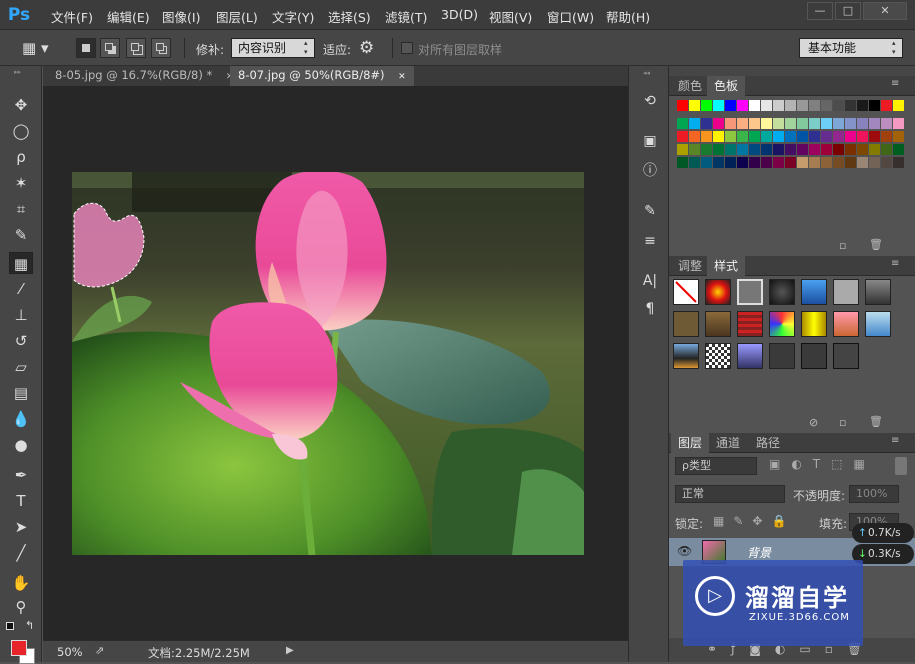 The image size is (915, 664). I want to click on default-colors-icon, so click(10, 626).